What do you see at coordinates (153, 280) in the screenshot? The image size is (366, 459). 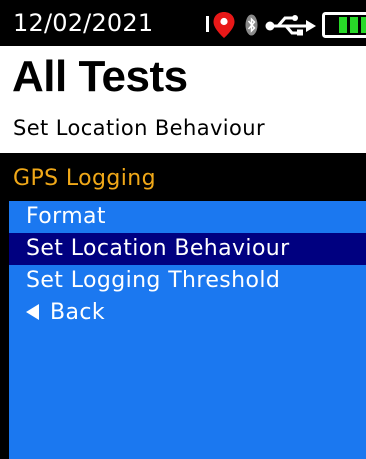 I see `menu-item-label: Set Logging Threshold` at bounding box center [153, 280].